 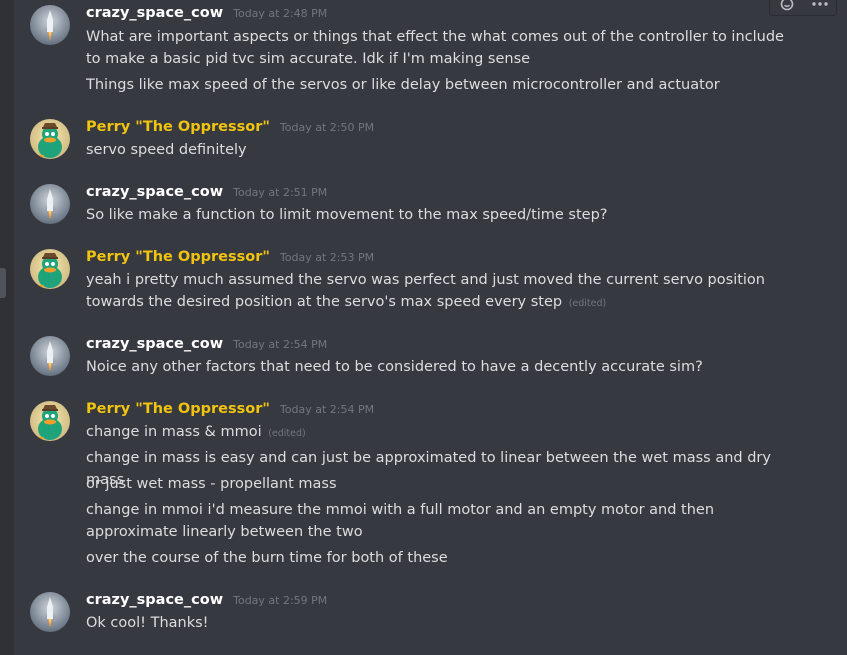 What do you see at coordinates (280, 600) in the screenshot?
I see `timestamp: Today at 2:59 PM` at bounding box center [280, 600].